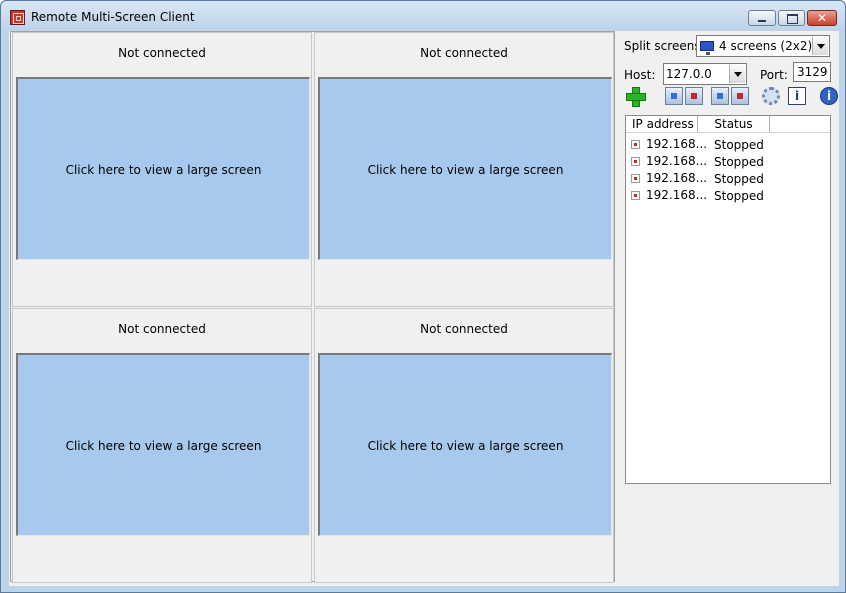 This screenshot has height=593, width=846. Describe the element at coordinates (740, 96) in the screenshot. I see `stop-icon` at that location.